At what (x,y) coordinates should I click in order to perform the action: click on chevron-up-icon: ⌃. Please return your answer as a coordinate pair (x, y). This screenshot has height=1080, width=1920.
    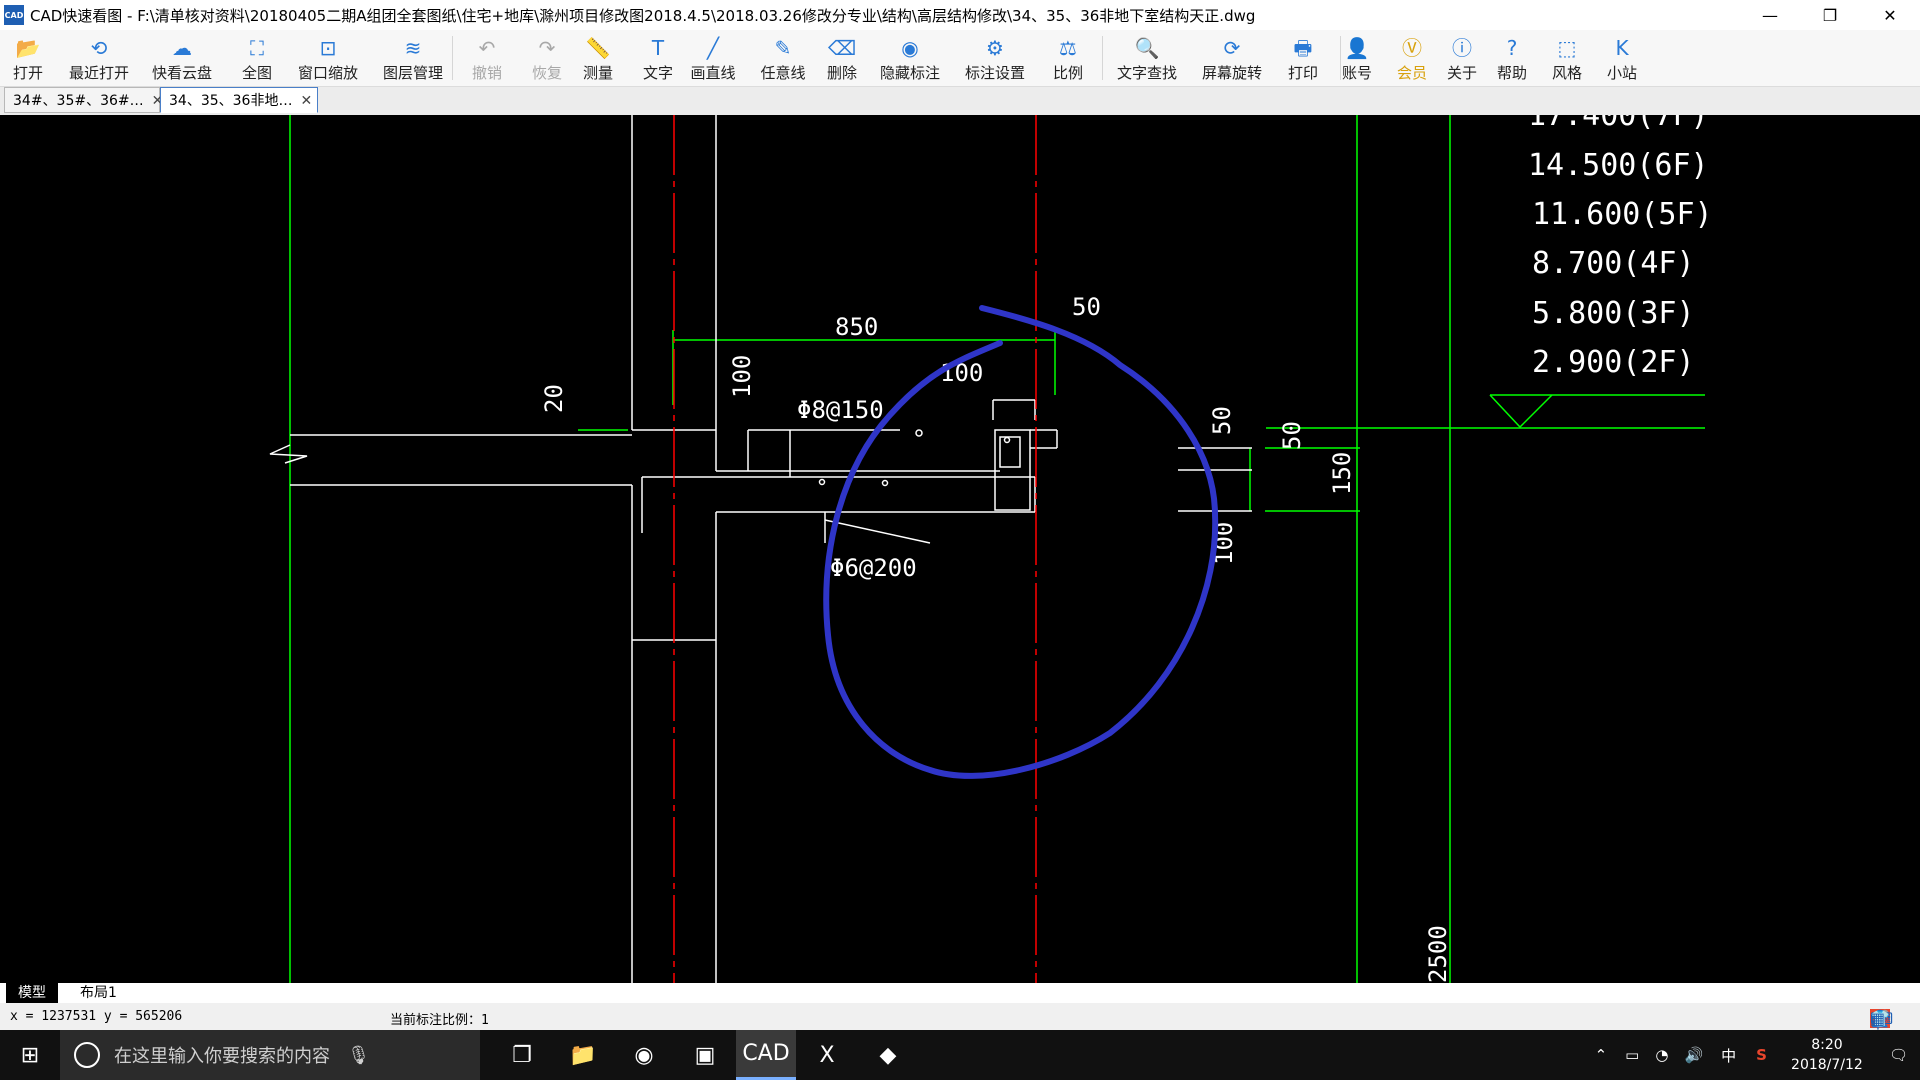
    Looking at the image, I should click on (1601, 1055).